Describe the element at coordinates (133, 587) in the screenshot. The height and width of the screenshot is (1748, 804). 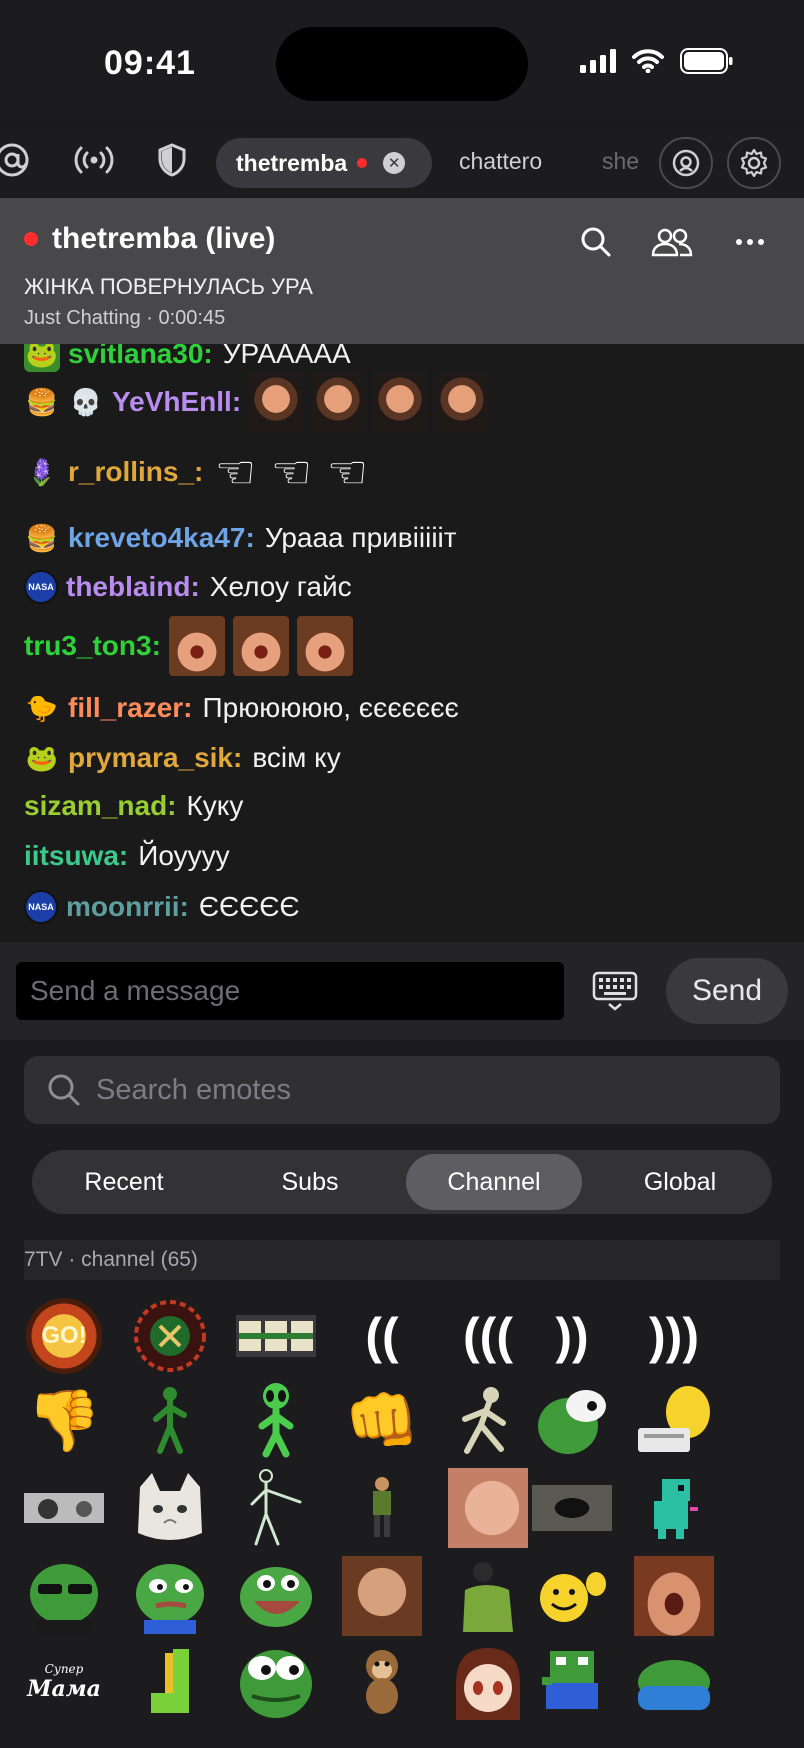
I see `chat-username: theblaind:` at that location.